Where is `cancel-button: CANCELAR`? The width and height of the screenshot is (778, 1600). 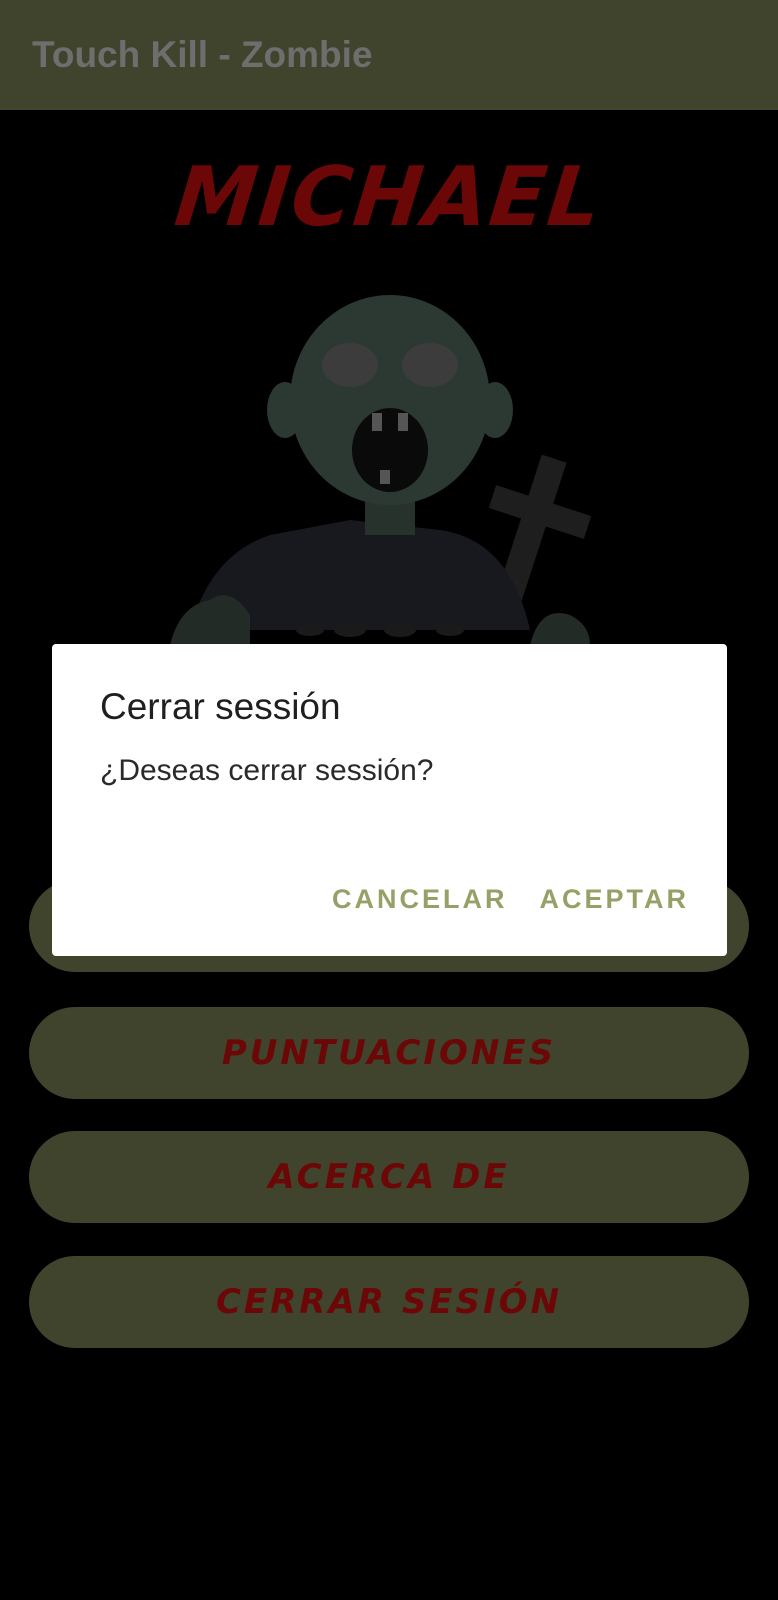
cancel-button: CANCELAR is located at coordinates (420, 899).